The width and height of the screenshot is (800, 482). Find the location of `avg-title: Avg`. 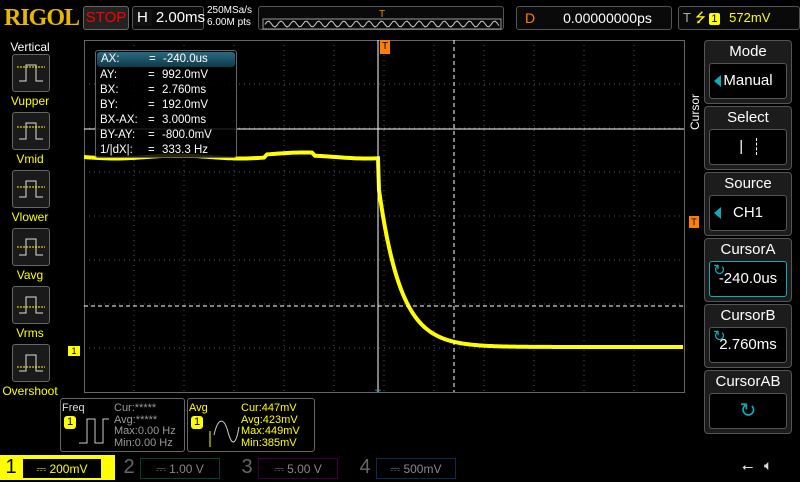

avg-title: Avg is located at coordinates (198, 408).